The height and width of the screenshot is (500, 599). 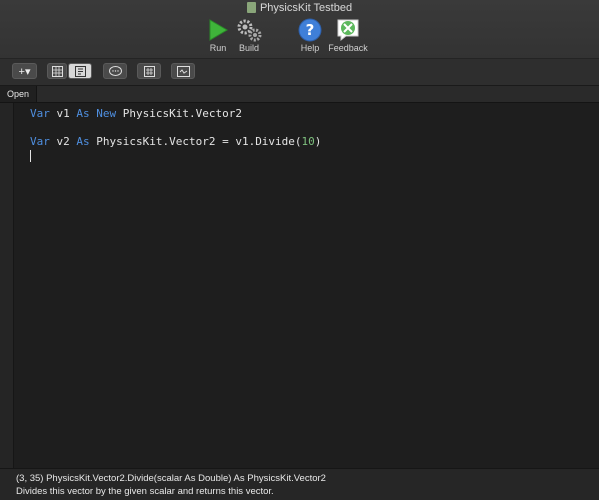 I want to click on window-button, so click(x=183, y=71).